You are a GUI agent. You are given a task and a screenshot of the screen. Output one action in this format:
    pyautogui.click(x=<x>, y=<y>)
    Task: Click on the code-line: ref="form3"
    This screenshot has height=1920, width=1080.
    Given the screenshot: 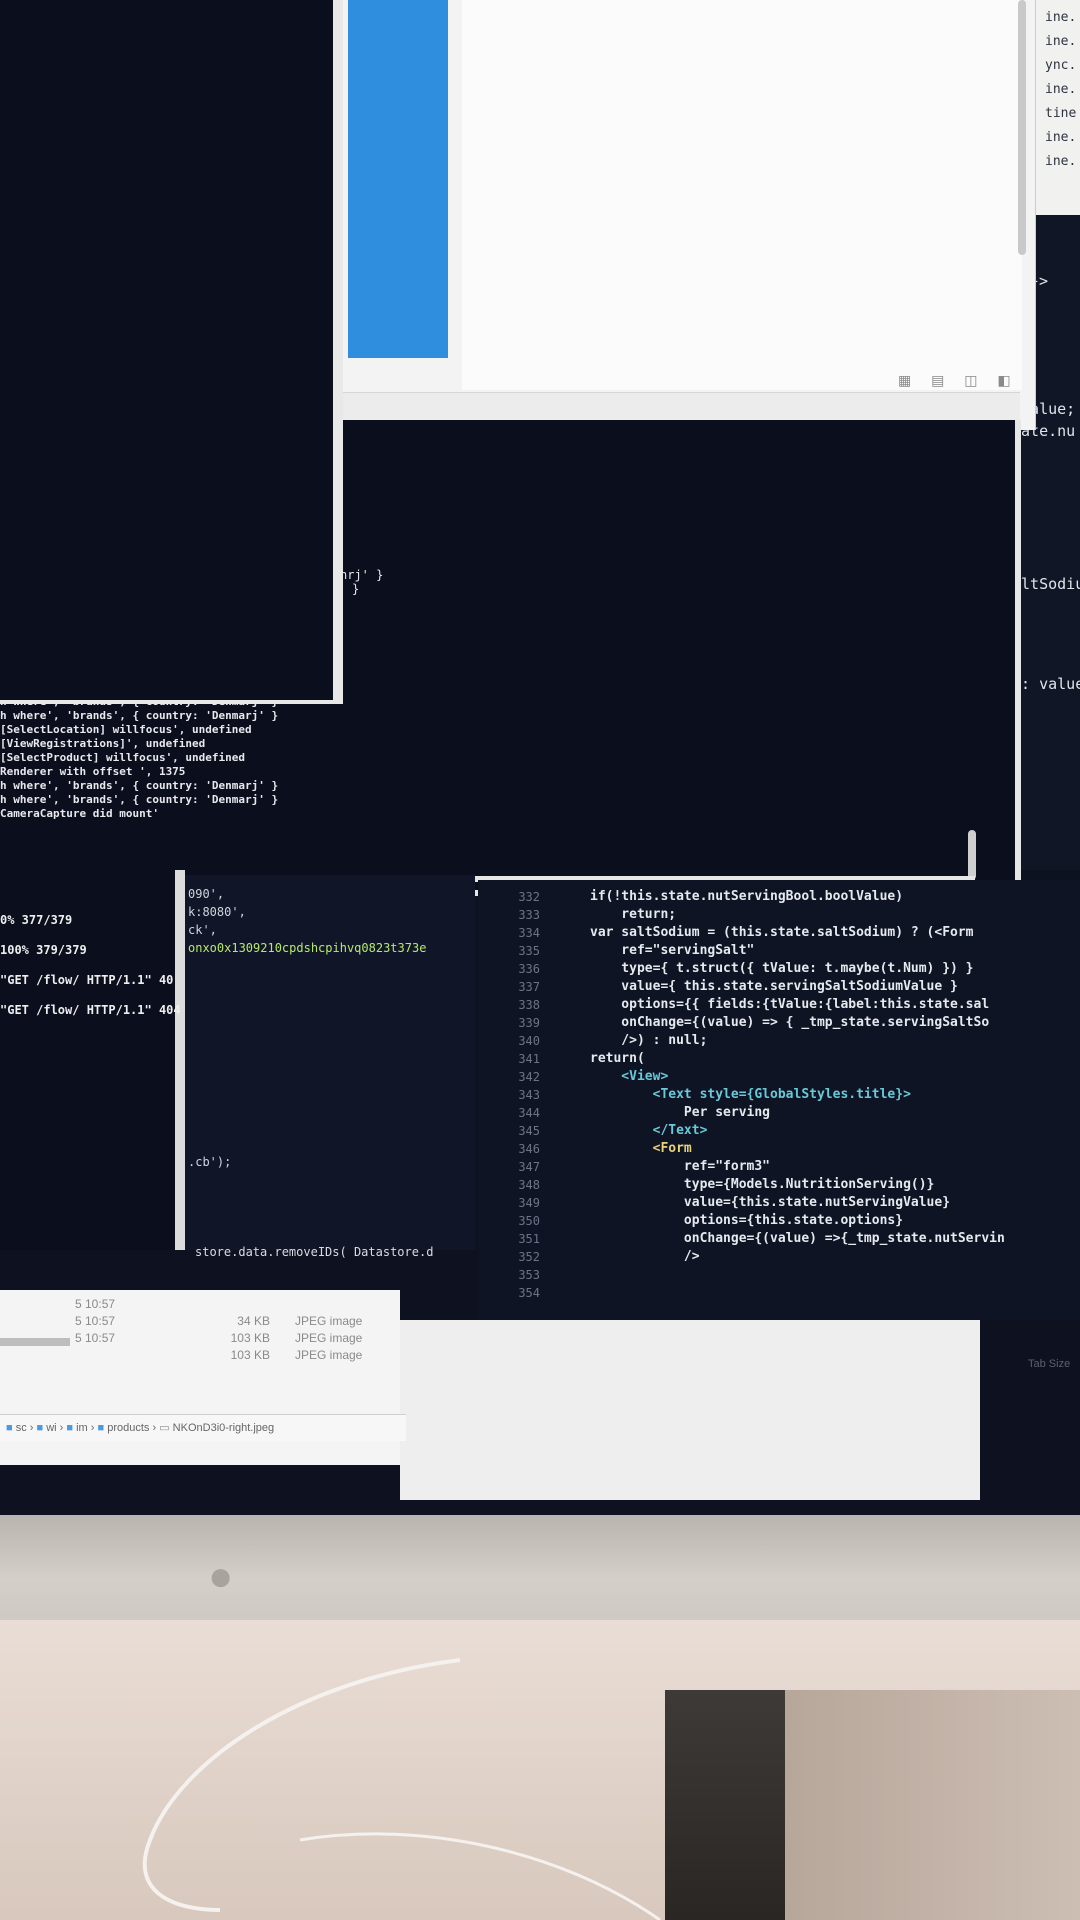 What is the action you would take?
    pyautogui.click(x=680, y=1166)
    